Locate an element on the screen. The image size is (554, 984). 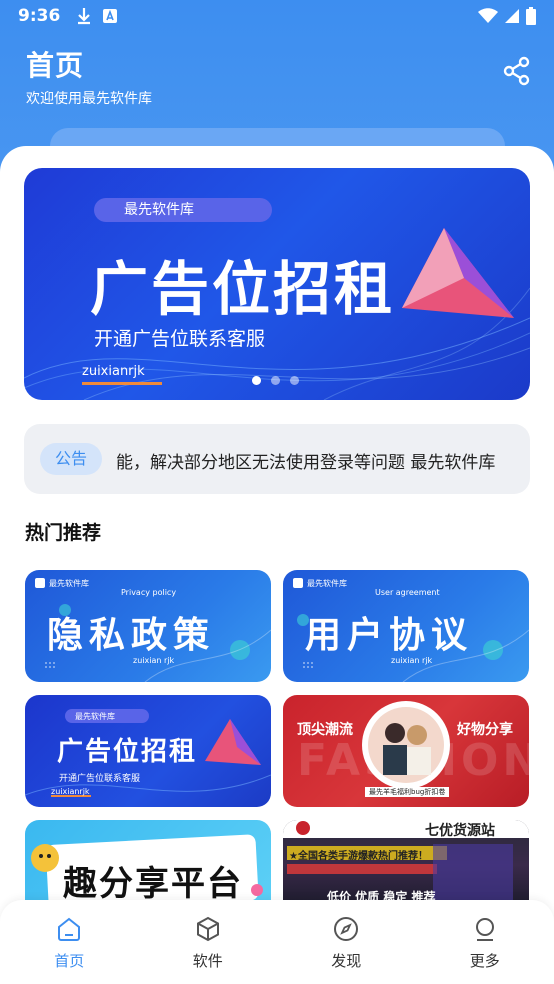
card-right-label: 好物分享 is located at coordinates (485, 730).